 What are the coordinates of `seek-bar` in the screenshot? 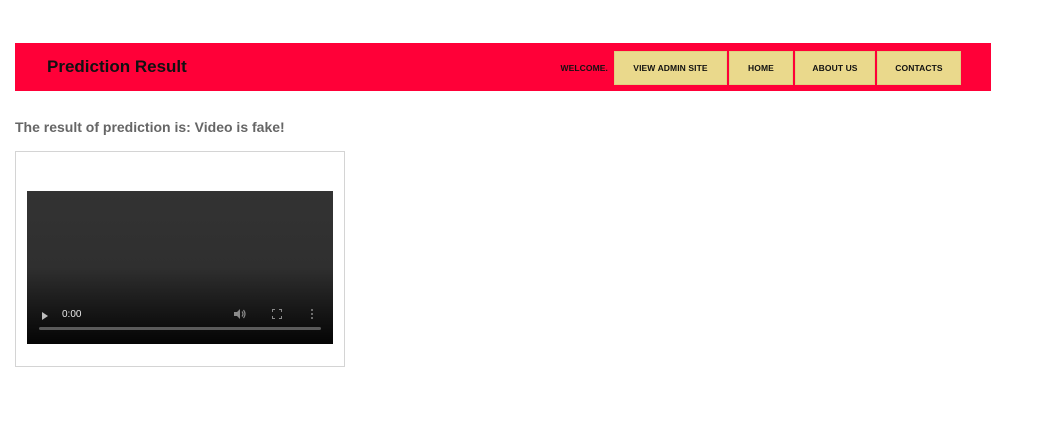 It's located at (180, 328).